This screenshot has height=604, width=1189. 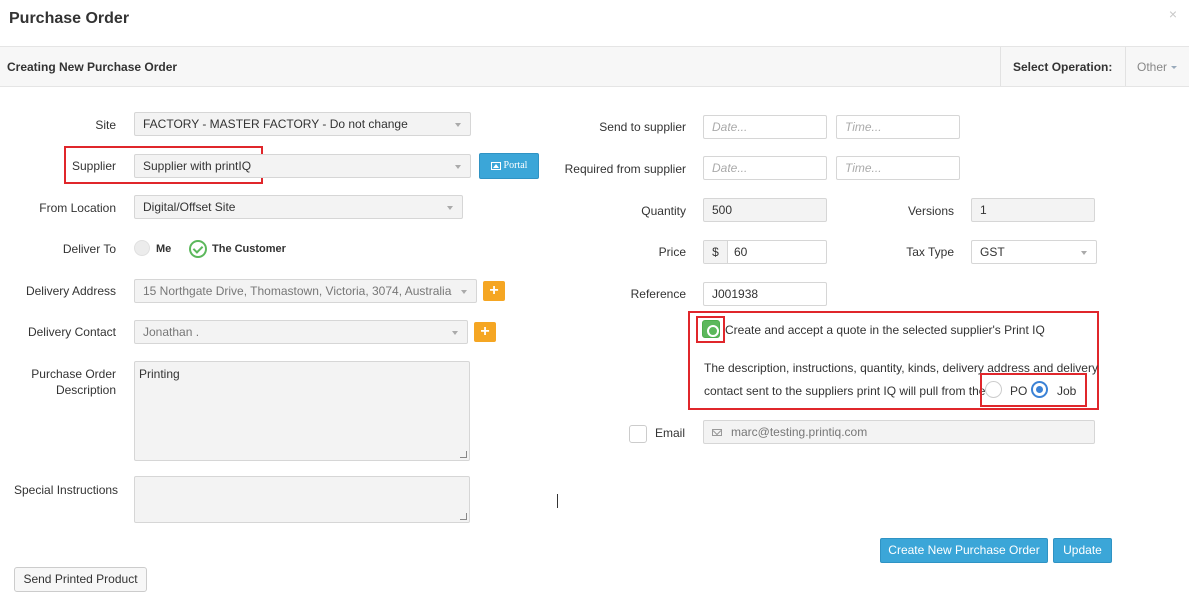 What do you see at coordinates (197, 166) in the screenshot?
I see `supplier-value: Supplier with printIQ` at bounding box center [197, 166].